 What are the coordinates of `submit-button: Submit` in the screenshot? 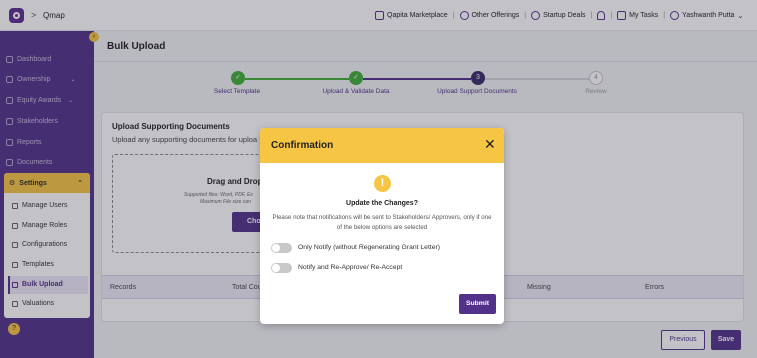 It's located at (477, 304).